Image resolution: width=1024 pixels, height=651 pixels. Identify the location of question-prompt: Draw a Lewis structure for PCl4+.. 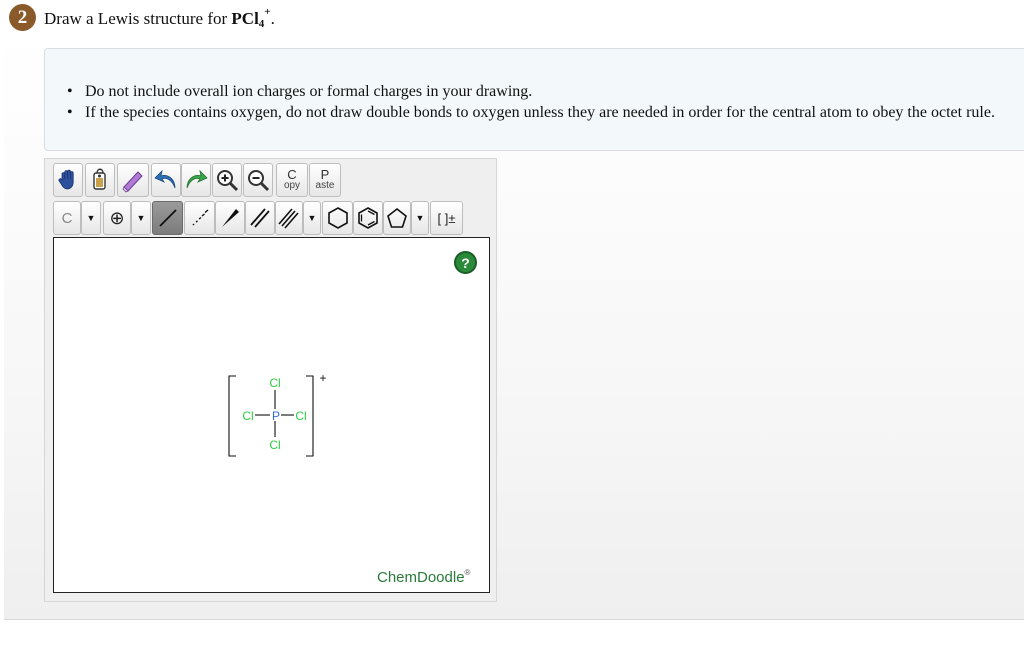
(159, 18).